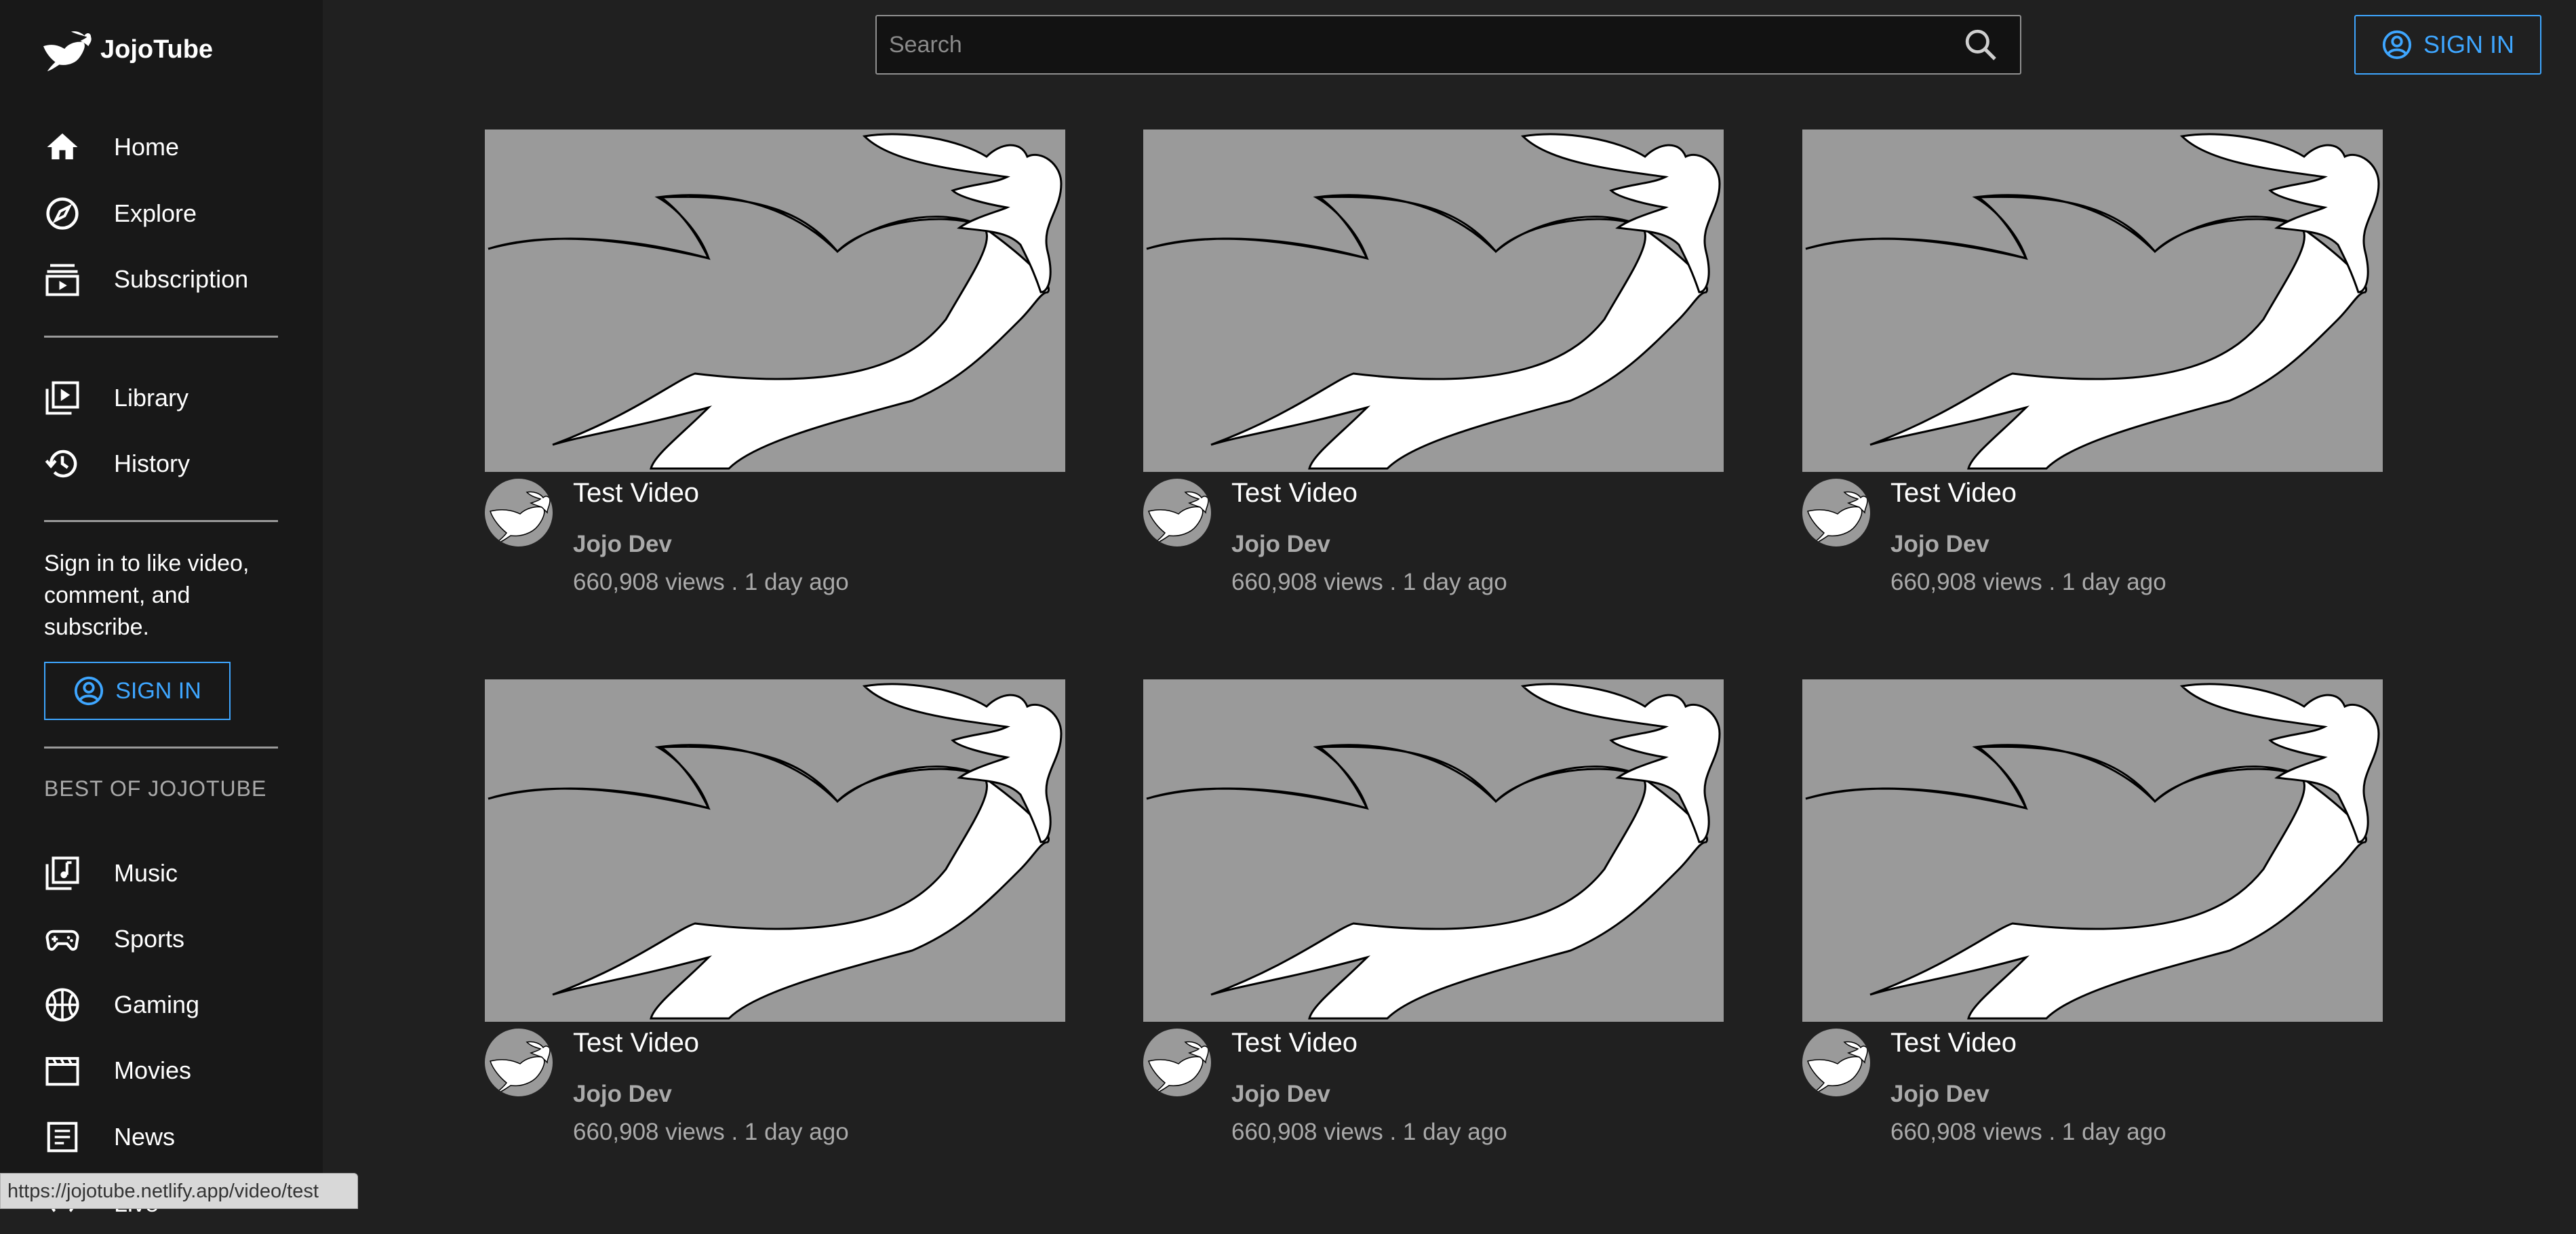 This screenshot has height=1234, width=2576. Describe the element at coordinates (63, 1070) in the screenshot. I see `clapperboard-icon` at that location.